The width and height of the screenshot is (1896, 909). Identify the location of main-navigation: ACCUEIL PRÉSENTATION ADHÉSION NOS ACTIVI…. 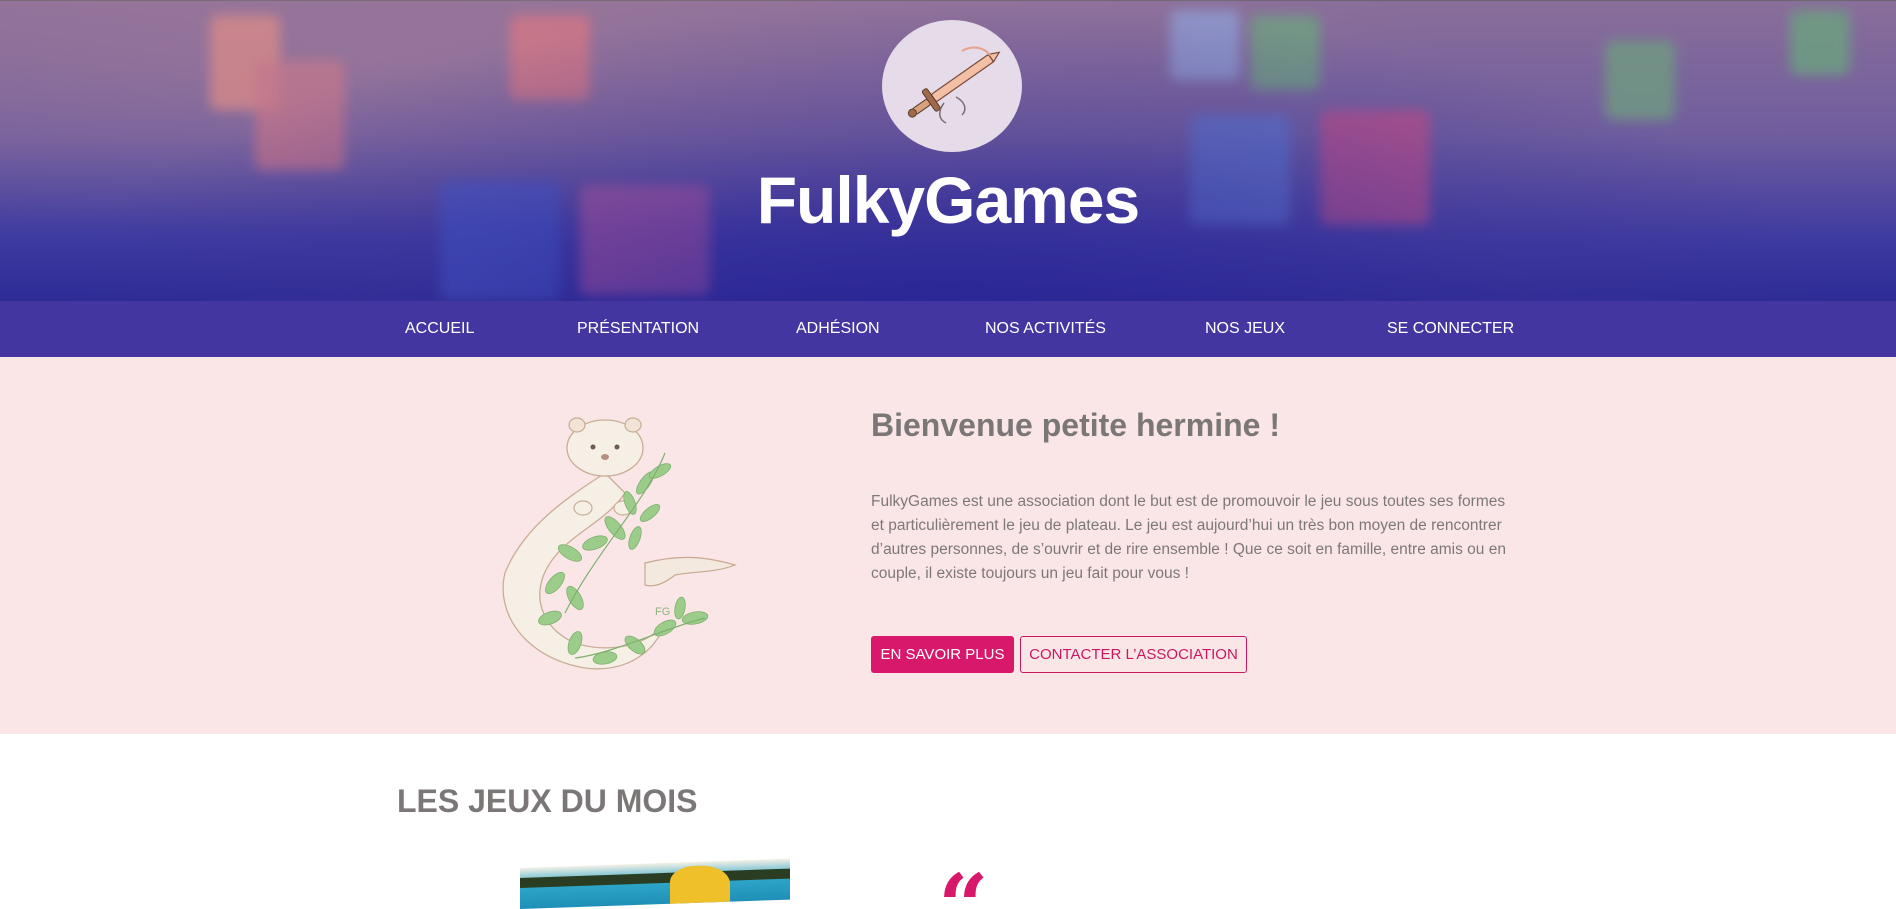
(948, 329).